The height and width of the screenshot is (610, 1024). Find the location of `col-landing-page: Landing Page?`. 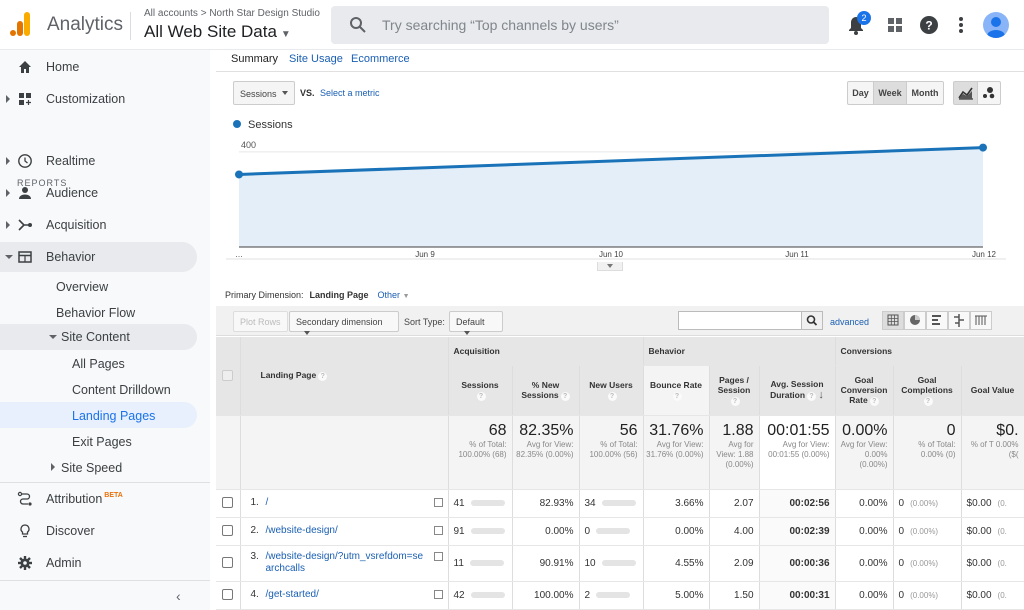

col-landing-page: Landing Page? is located at coordinates (344, 376).